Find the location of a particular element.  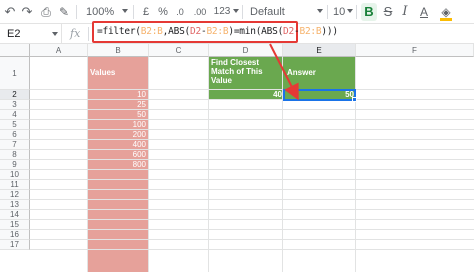

row-header-10: 10 is located at coordinates (15, 175).